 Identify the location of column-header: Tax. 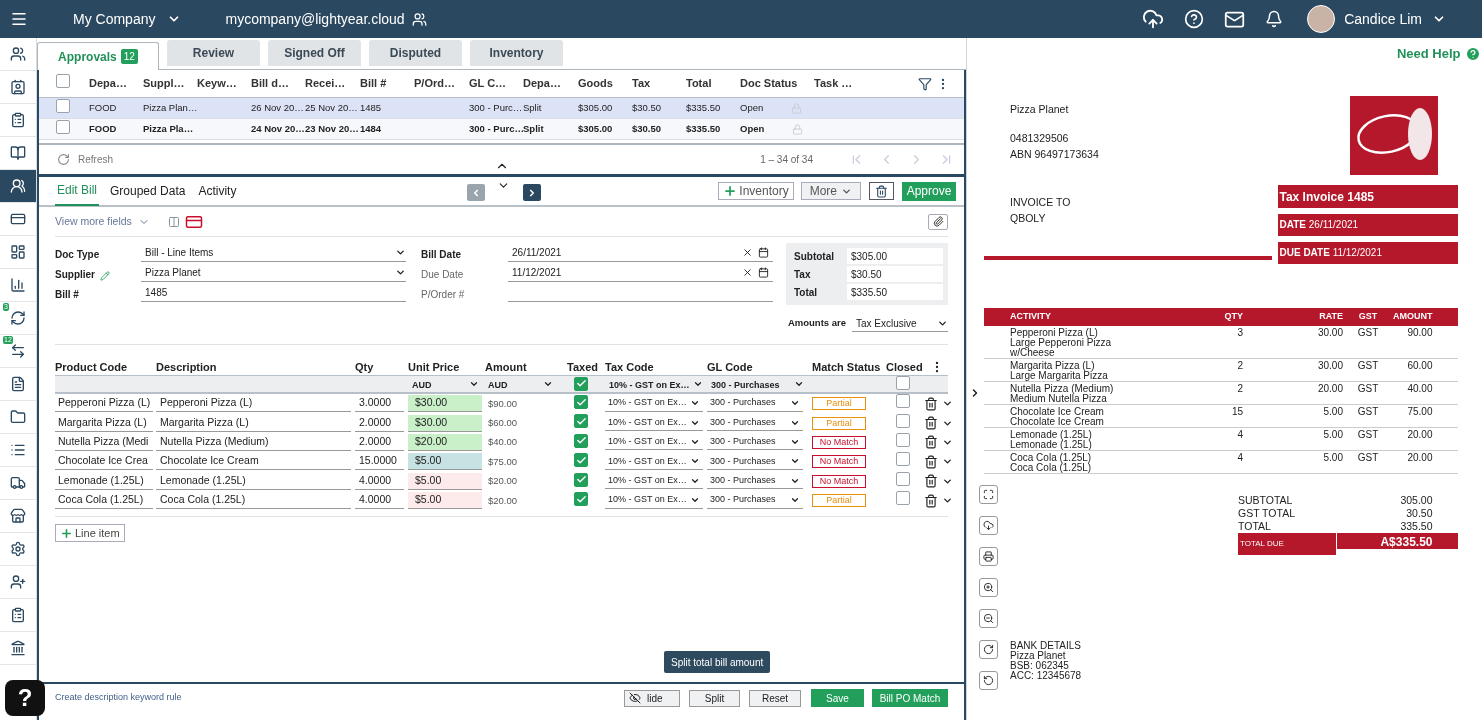
(659, 83).